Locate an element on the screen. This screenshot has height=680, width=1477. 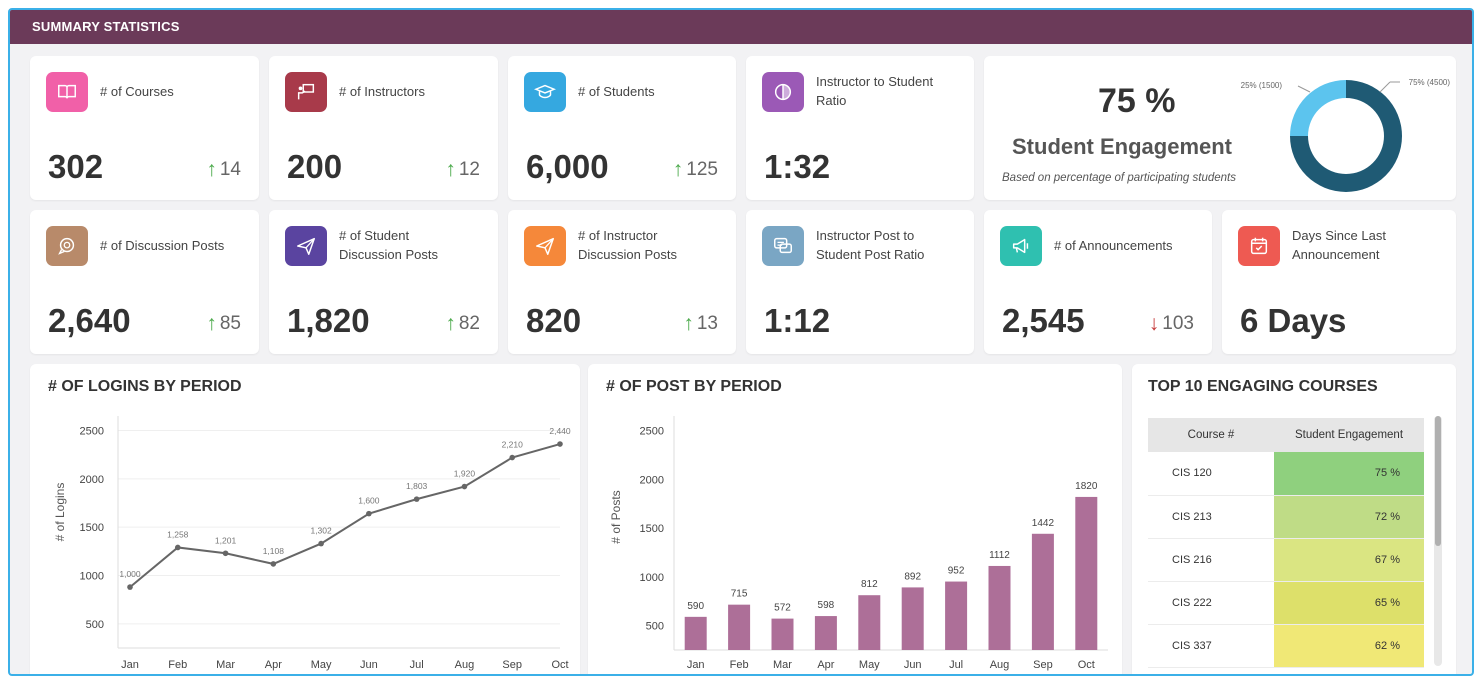
kpi-card-student-discussion-posts: # of Student Discussion Posts 1,820 ↑ 82 is located at coordinates (383, 282).